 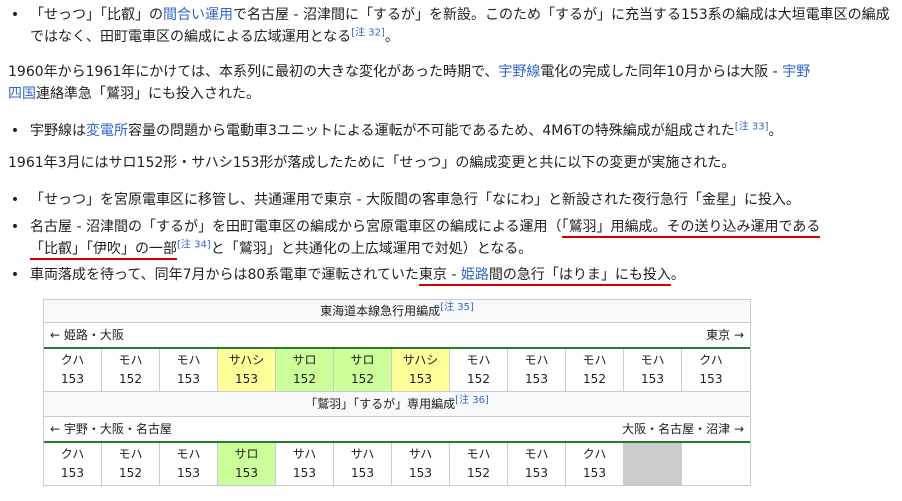 What do you see at coordinates (519, 72) in the screenshot?
I see `link-uno-line: 宇野線` at bounding box center [519, 72].